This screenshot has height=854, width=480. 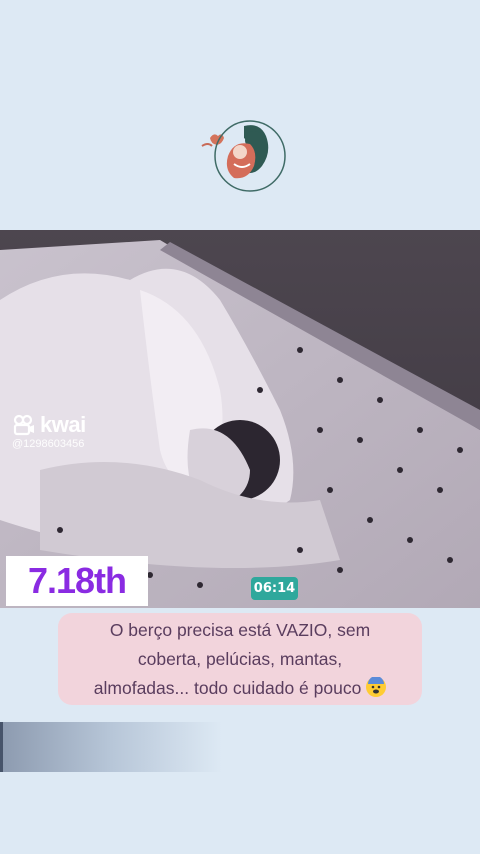 What do you see at coordinates (243, 156) in the screenshot?
I see `mother-baby-logo` at bounding box center [243, 156].